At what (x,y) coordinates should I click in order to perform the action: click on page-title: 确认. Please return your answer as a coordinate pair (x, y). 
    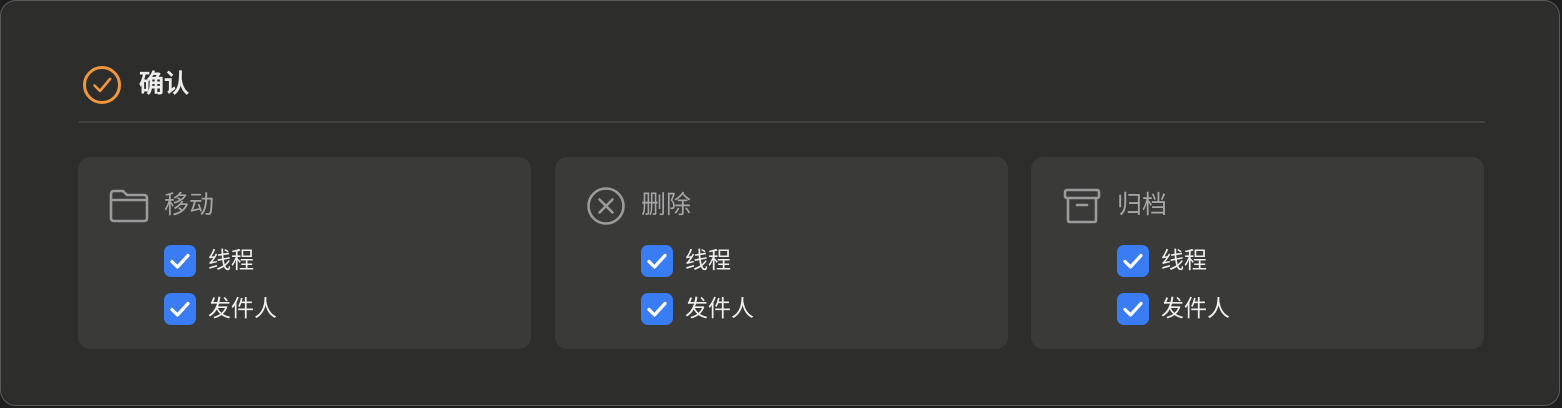
    Looking at the image, I should click on (164, 83).